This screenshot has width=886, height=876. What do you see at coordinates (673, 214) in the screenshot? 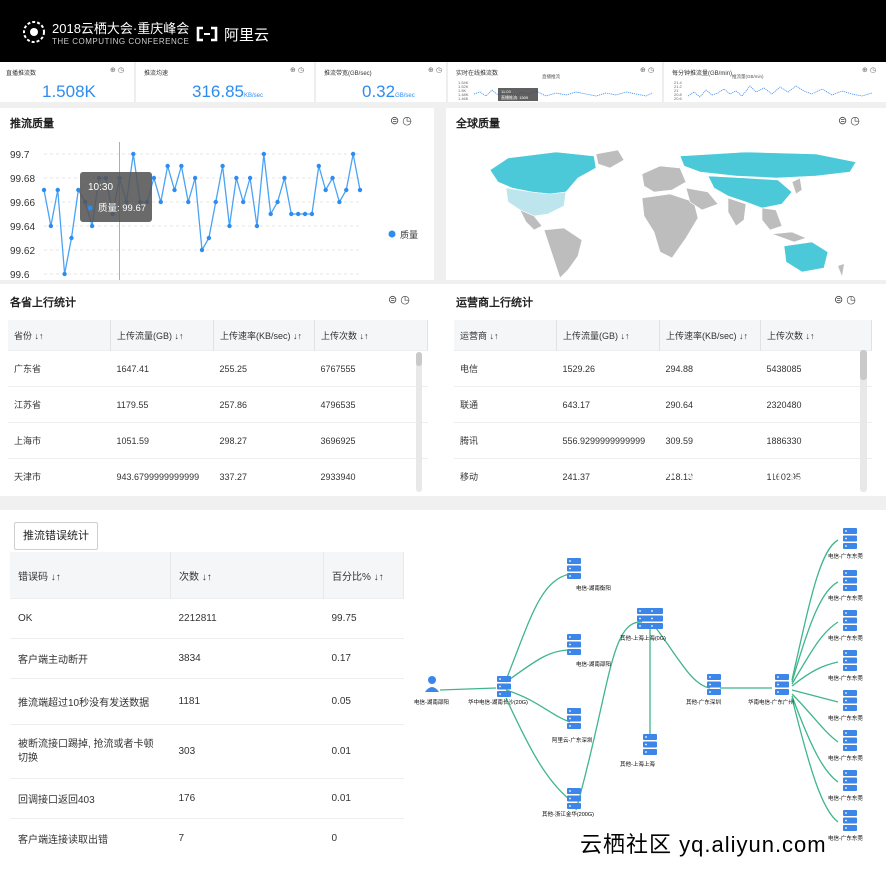
I see `world-map` at bounding box center [673, 214].